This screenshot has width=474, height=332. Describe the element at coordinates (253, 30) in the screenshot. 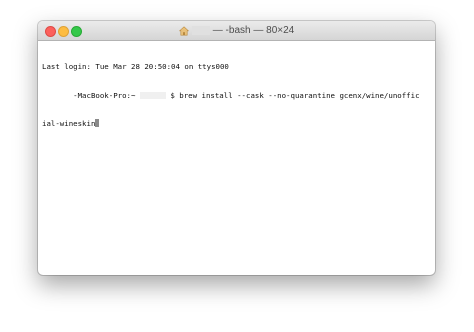

I see `window-title-text: — -bash — 80×24` at that location.